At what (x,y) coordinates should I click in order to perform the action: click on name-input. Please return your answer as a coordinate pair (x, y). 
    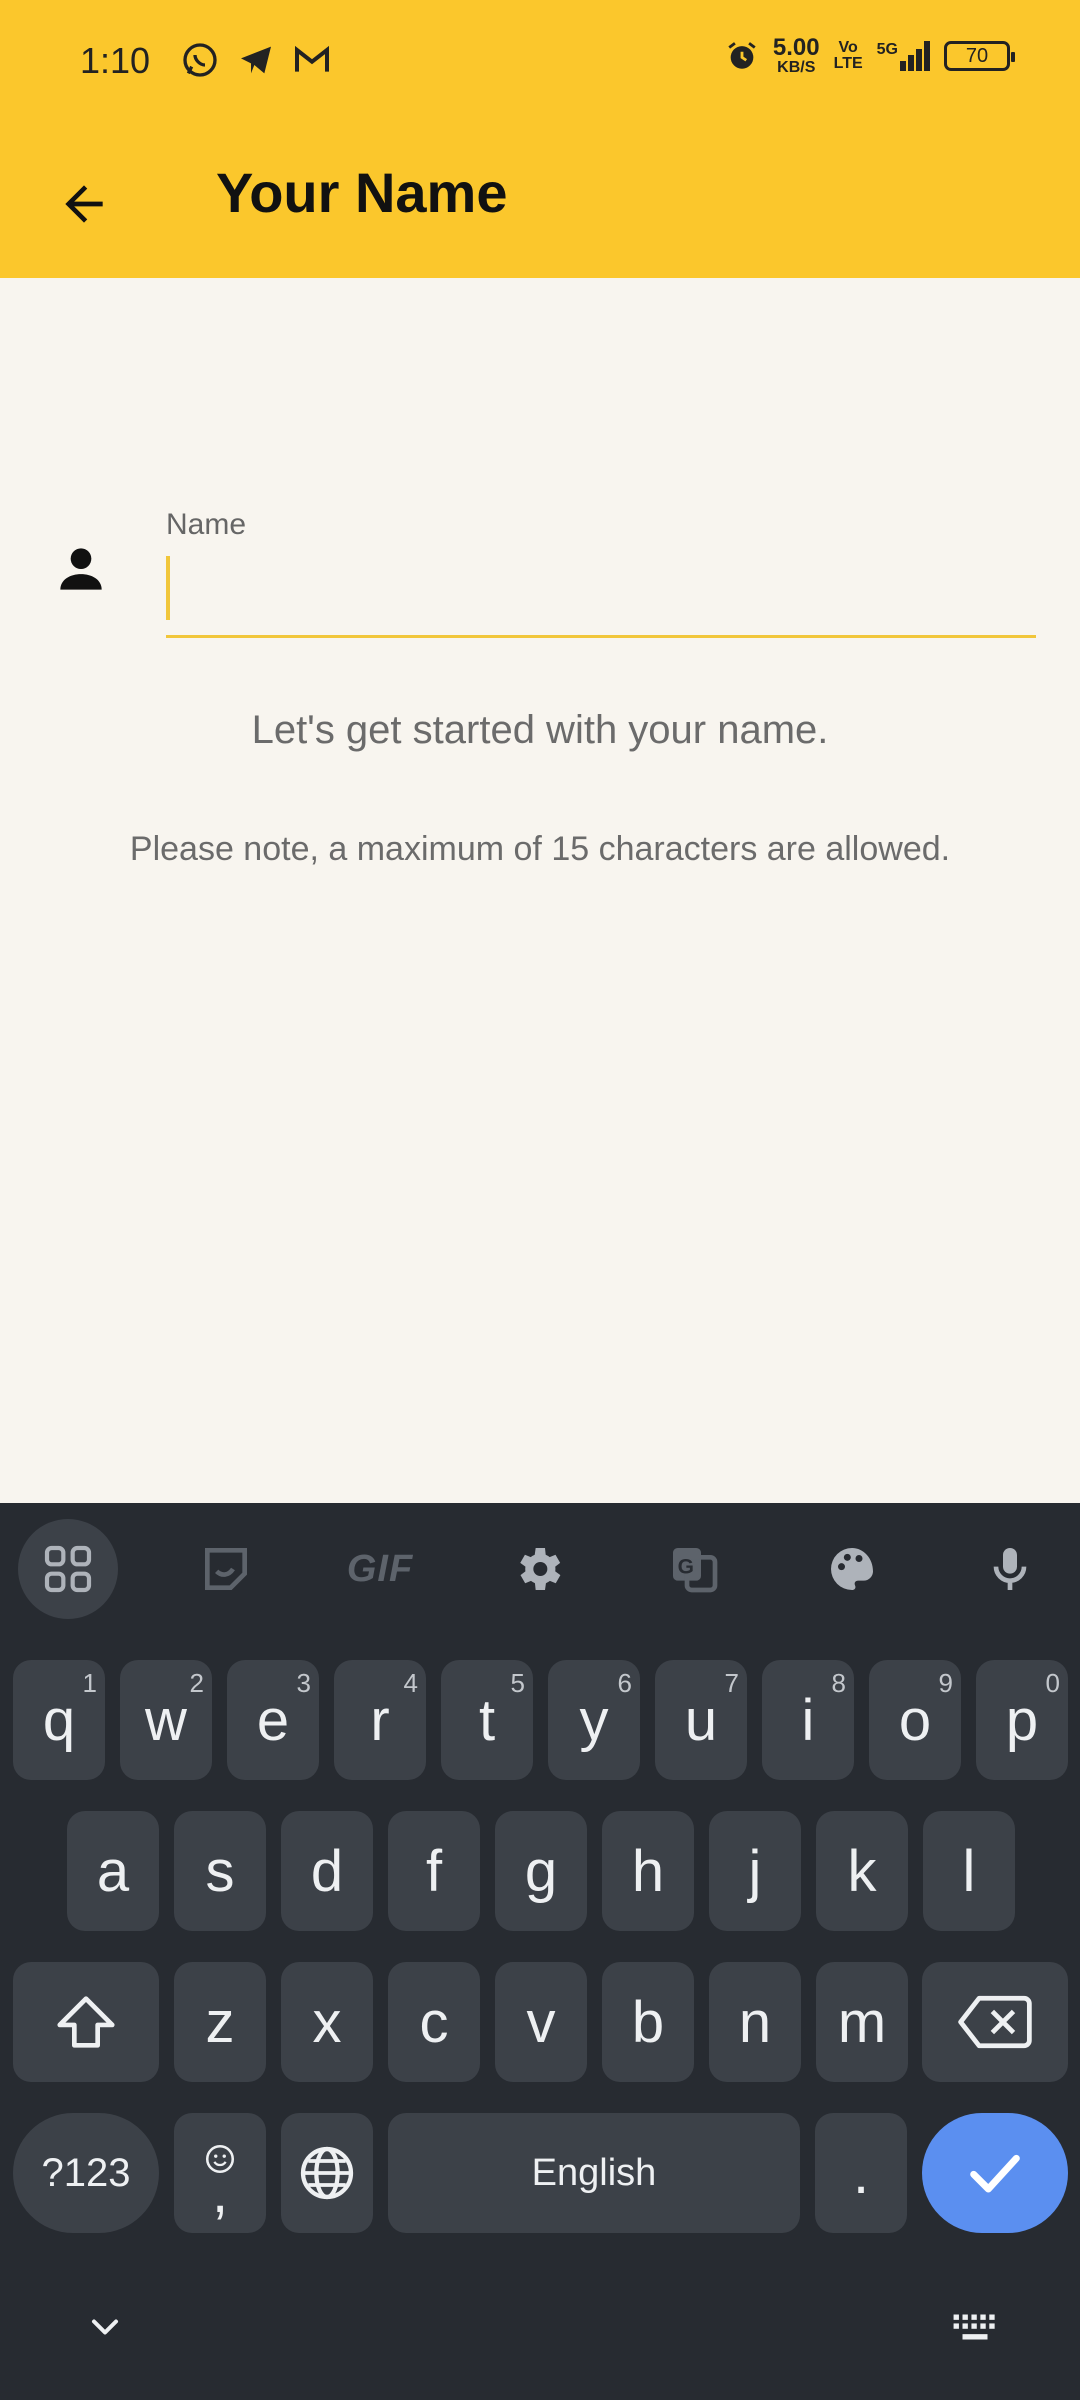
    Looking at the image, I should click on (601, 595).